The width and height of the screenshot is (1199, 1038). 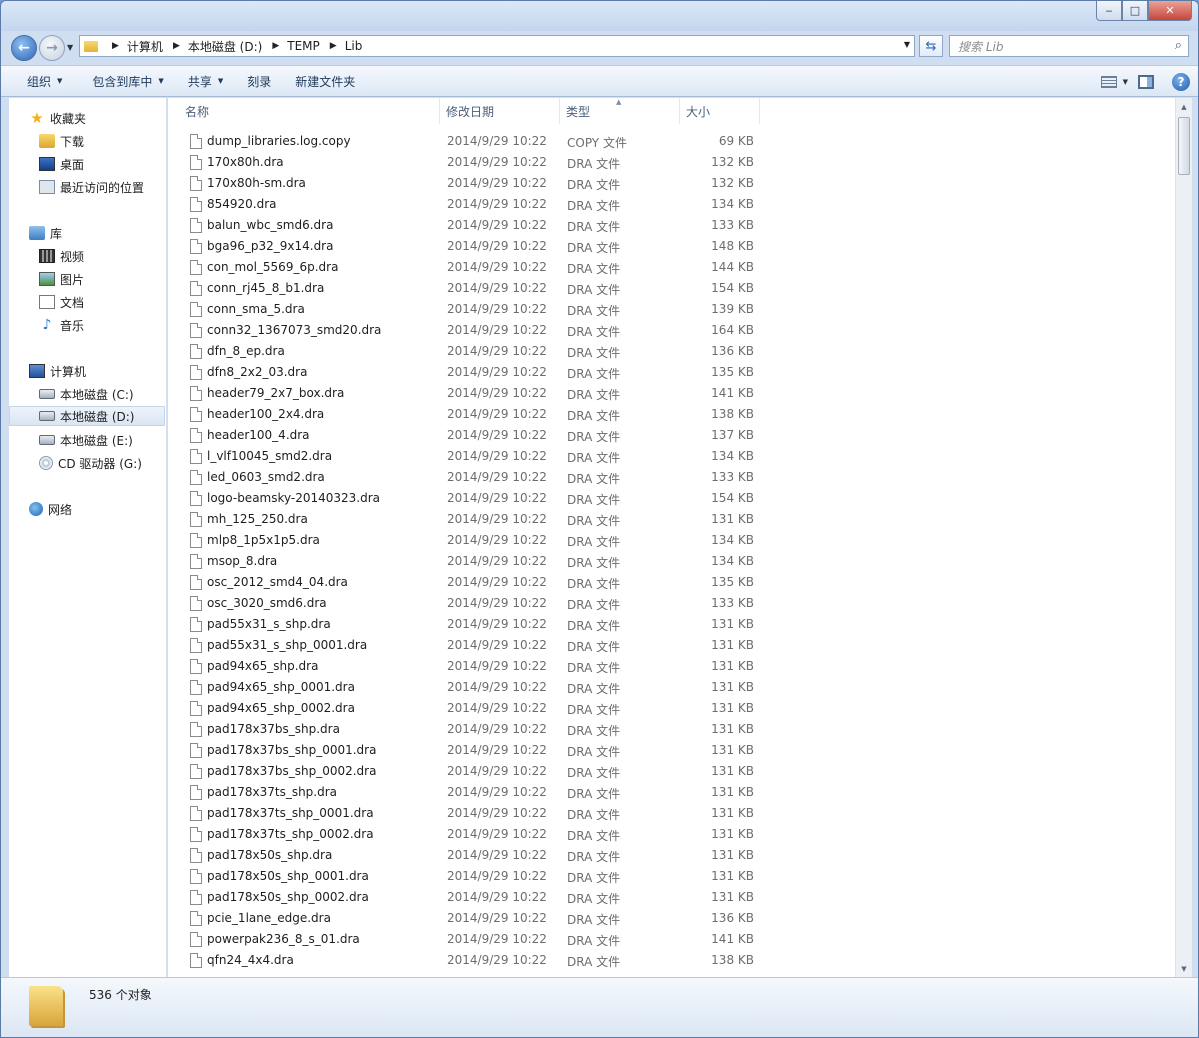 What do you see at coordinates (61, 164) in the screenshot?
I see `nav-desktop: 桌面` at bounding box center [61, 164].